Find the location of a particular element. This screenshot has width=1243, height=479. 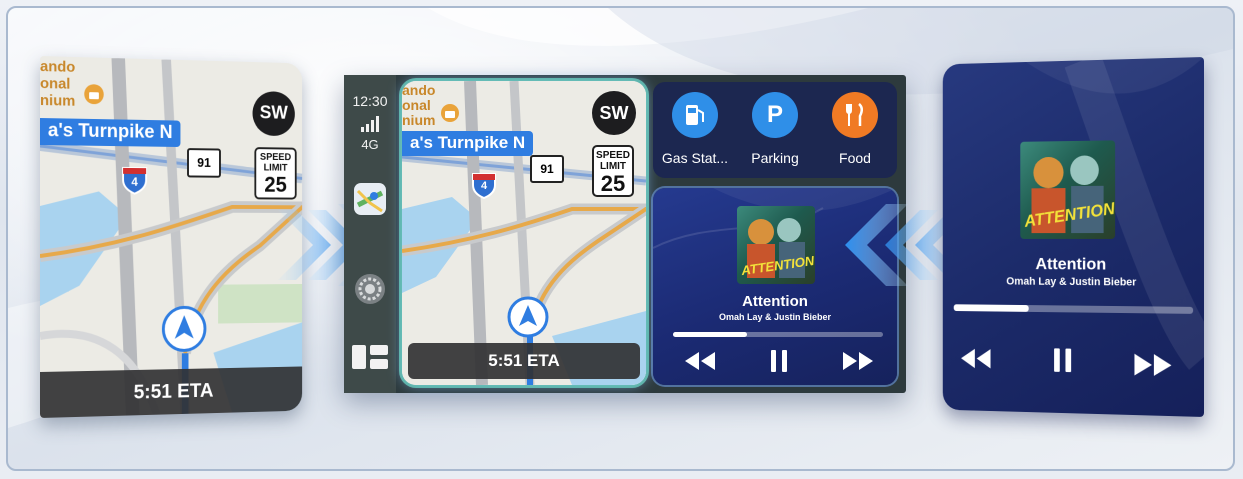

playback-progress is located at coordinates (778, 334).